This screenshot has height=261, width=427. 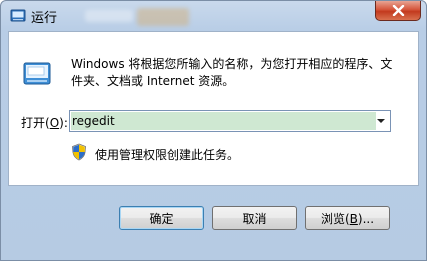 I want to click on window-title: 运行, so click(x=44, y=18).